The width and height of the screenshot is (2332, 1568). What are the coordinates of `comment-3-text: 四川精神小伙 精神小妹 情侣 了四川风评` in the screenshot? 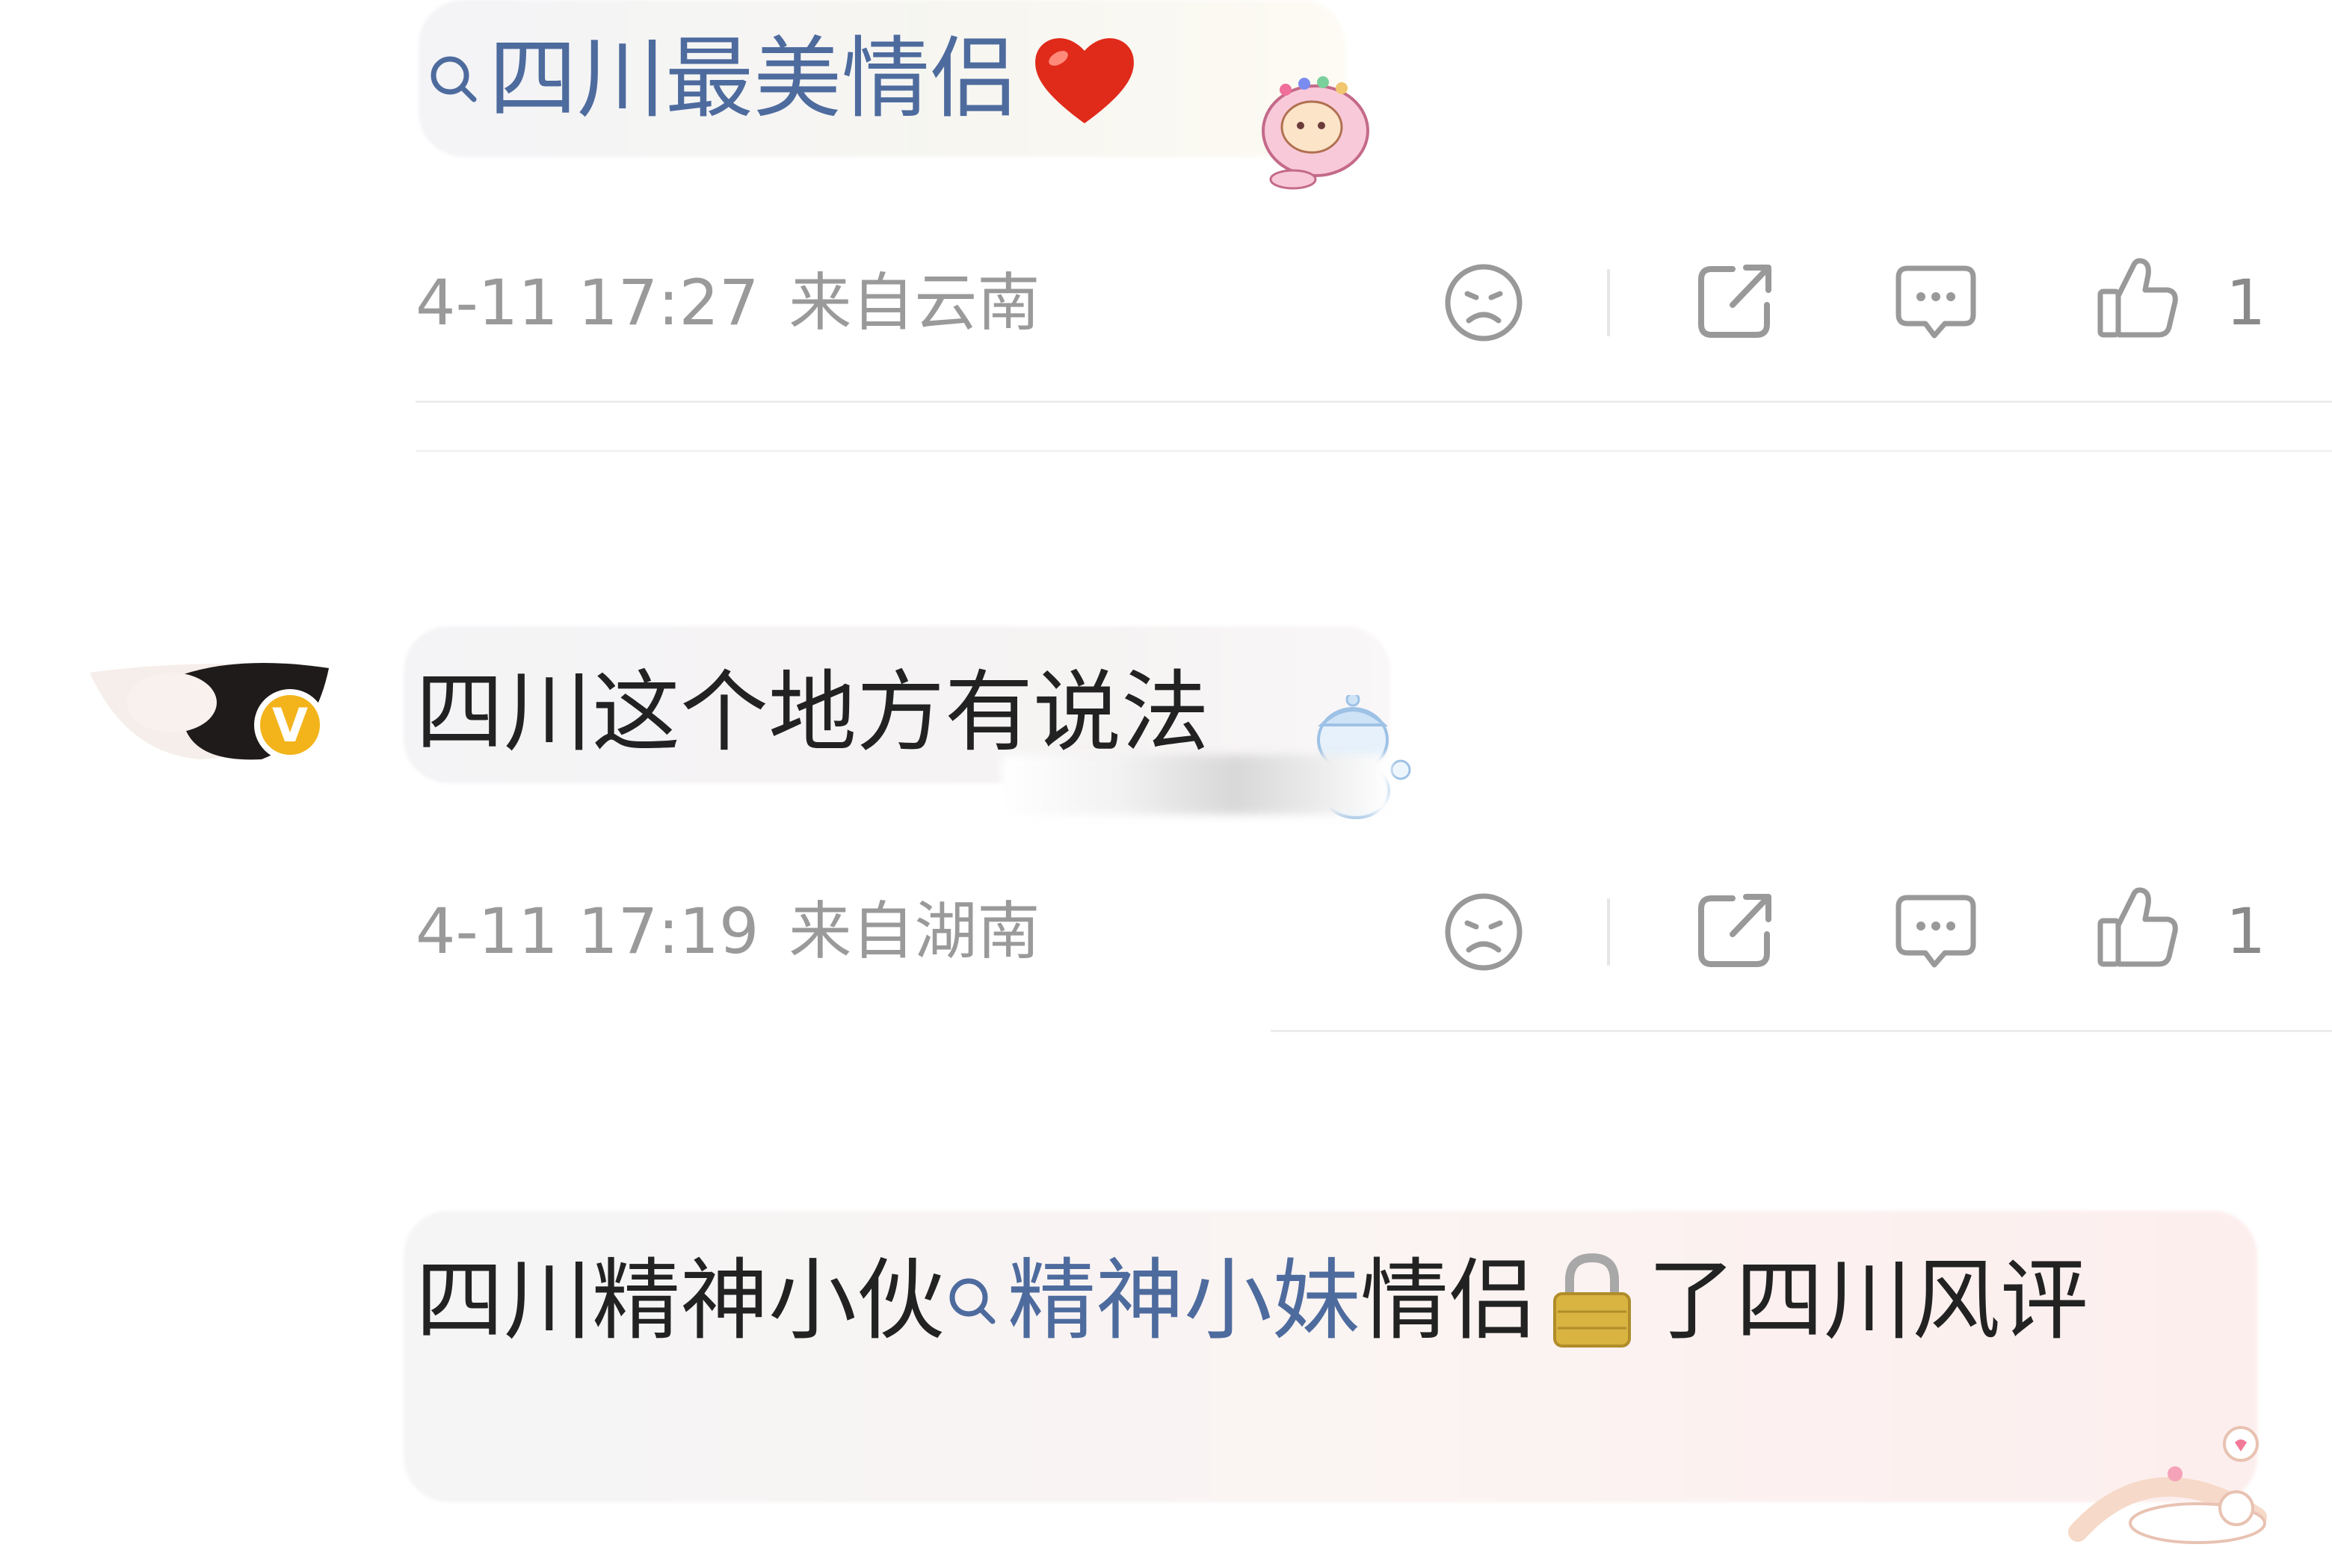 It's located at (1252, 1300).